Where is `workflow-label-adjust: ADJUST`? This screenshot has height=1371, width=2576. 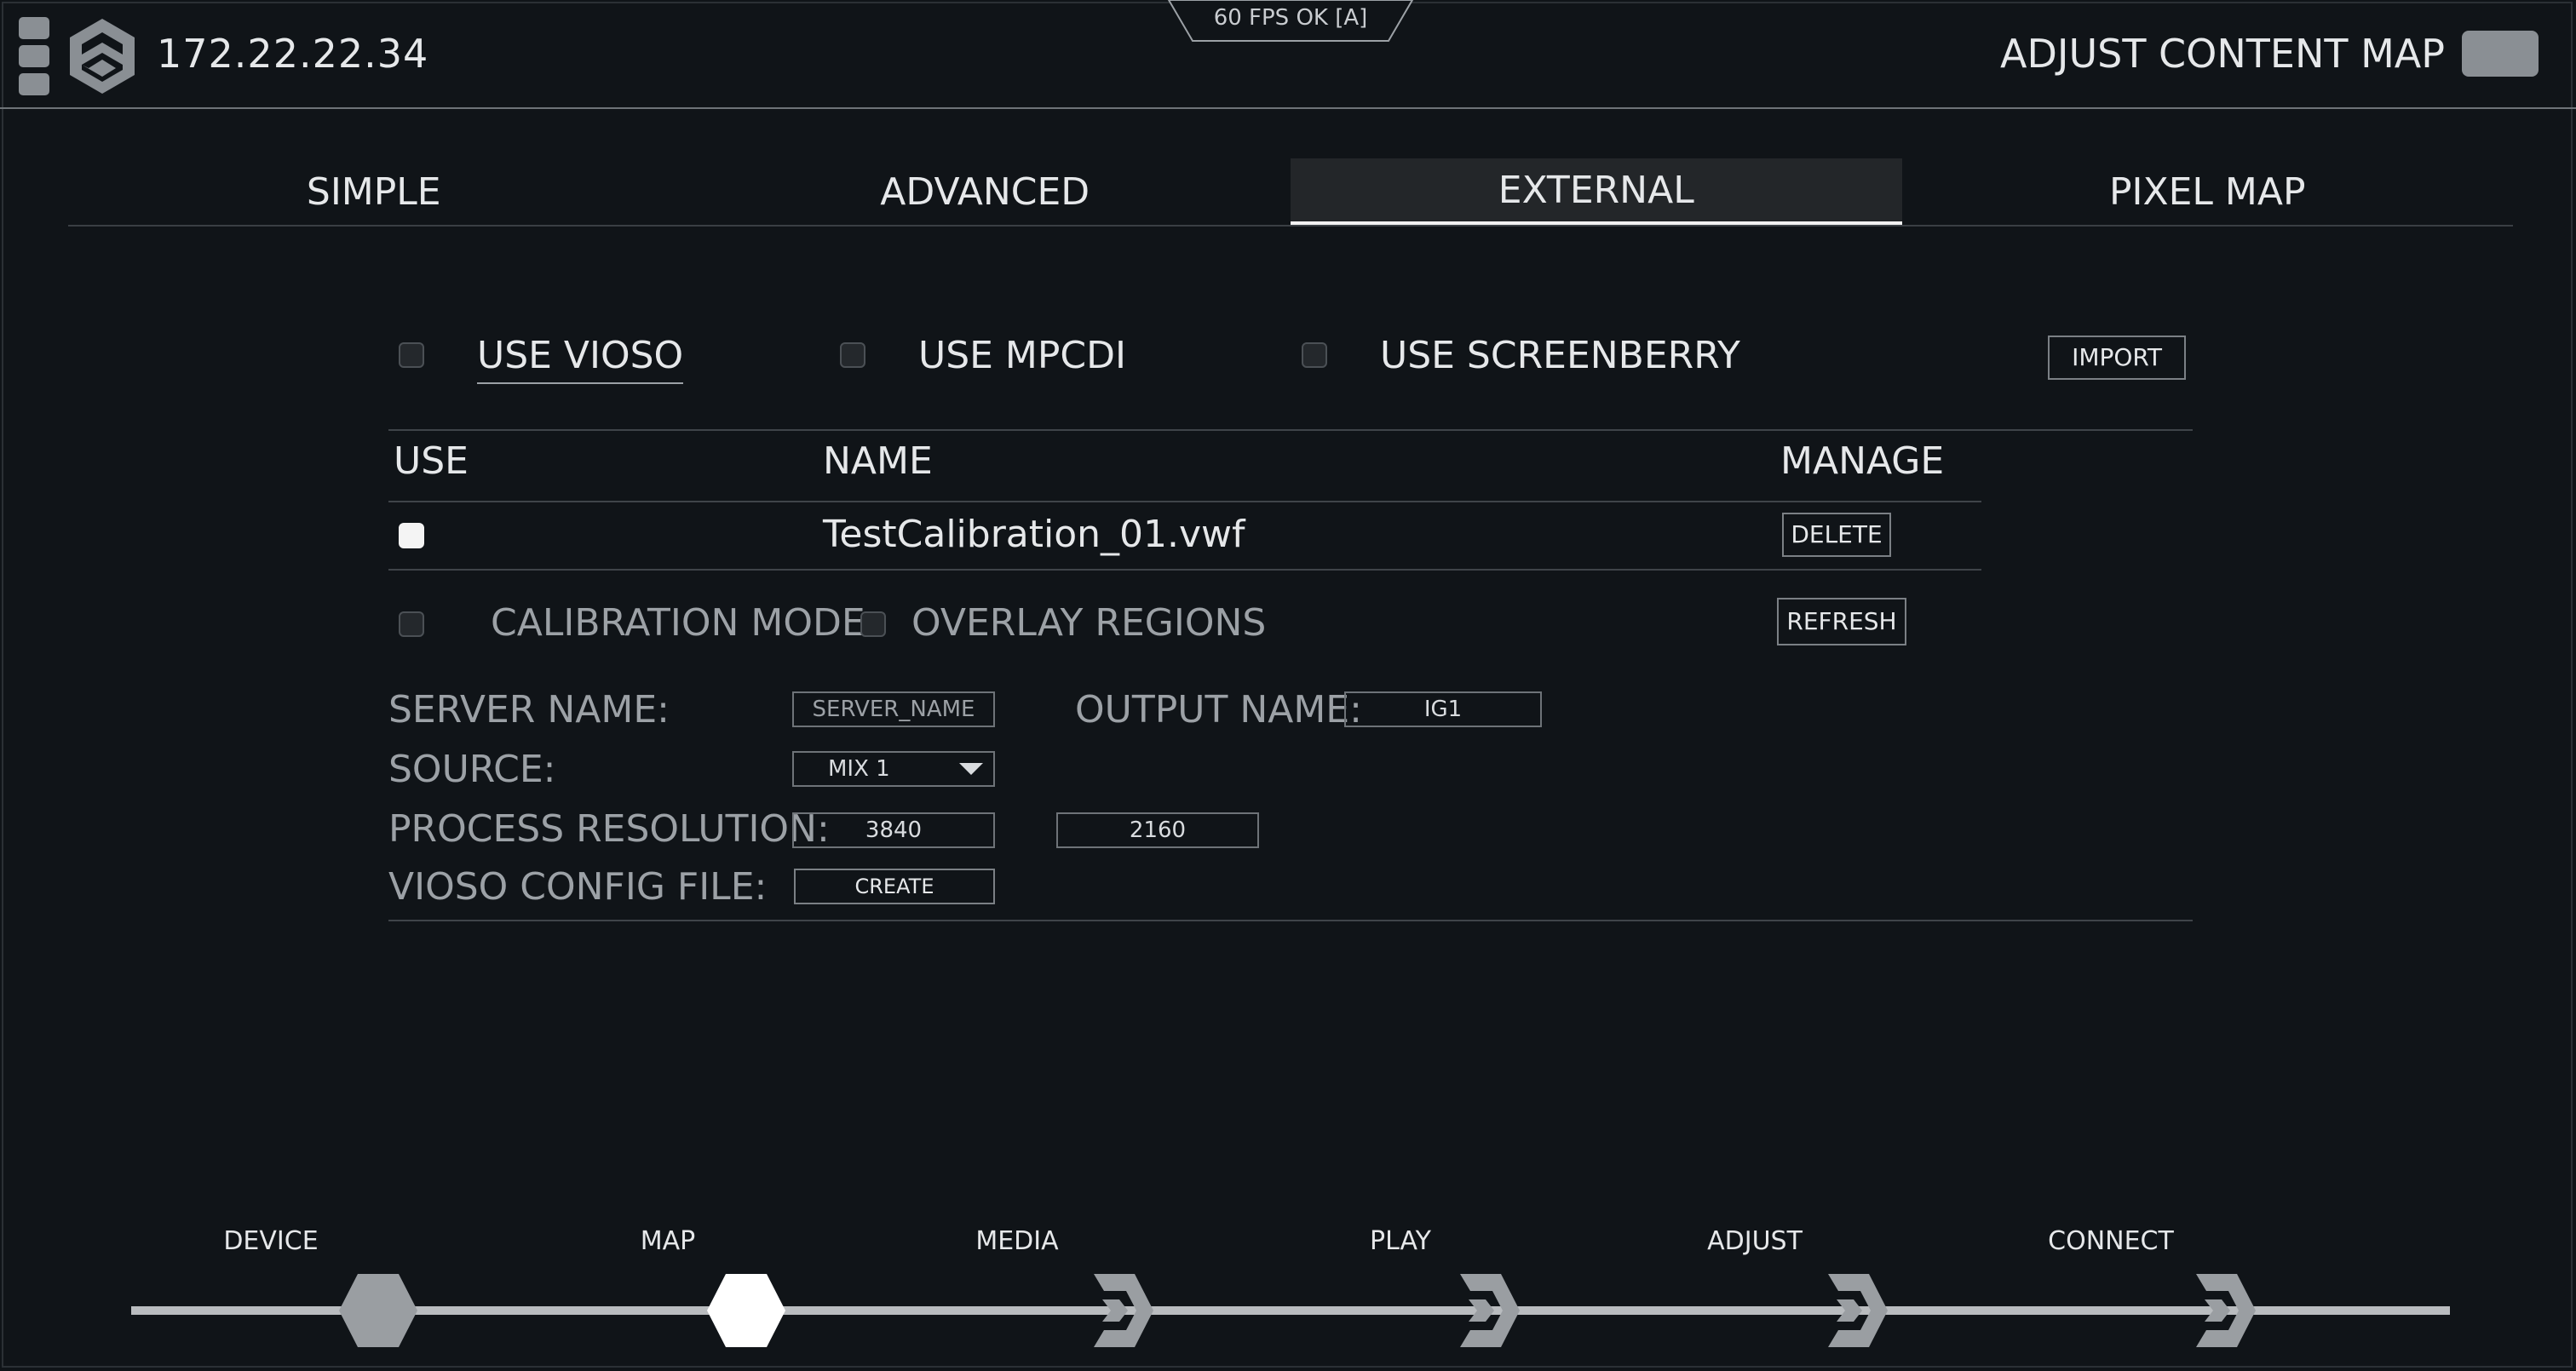 workflow-label-adjust: ADJUST is located at coordinates (1755, 1241).